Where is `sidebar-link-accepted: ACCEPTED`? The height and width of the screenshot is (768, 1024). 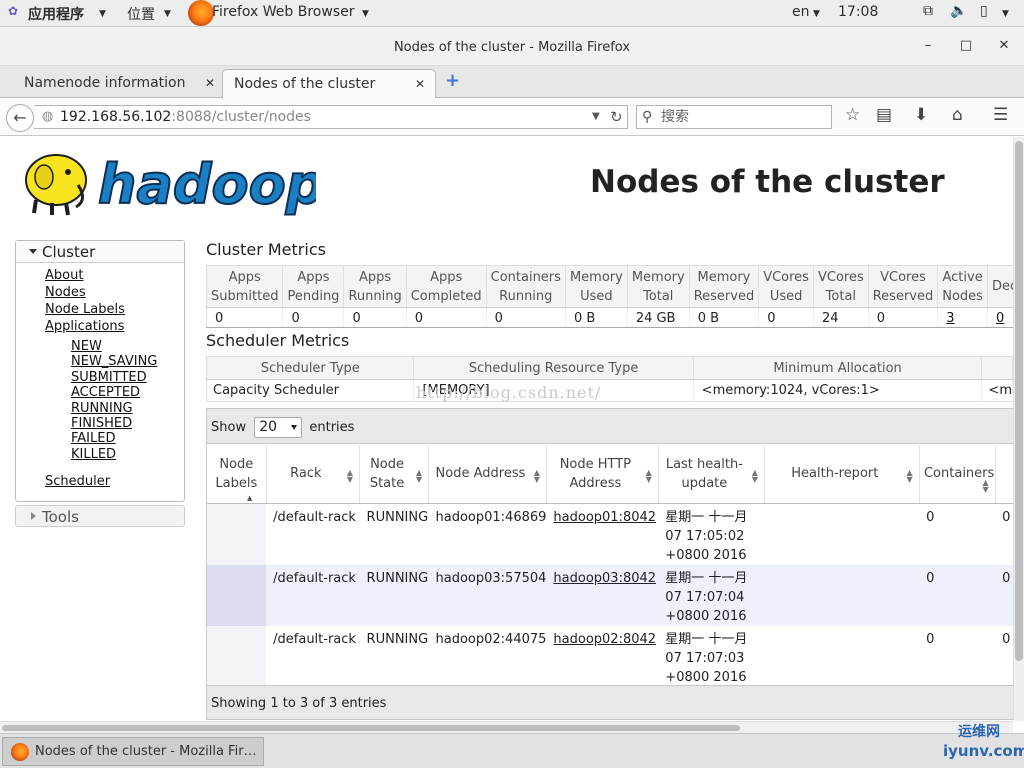 sidebar-link-accepted: ACCEPTED is located at coordinates (105, 392).